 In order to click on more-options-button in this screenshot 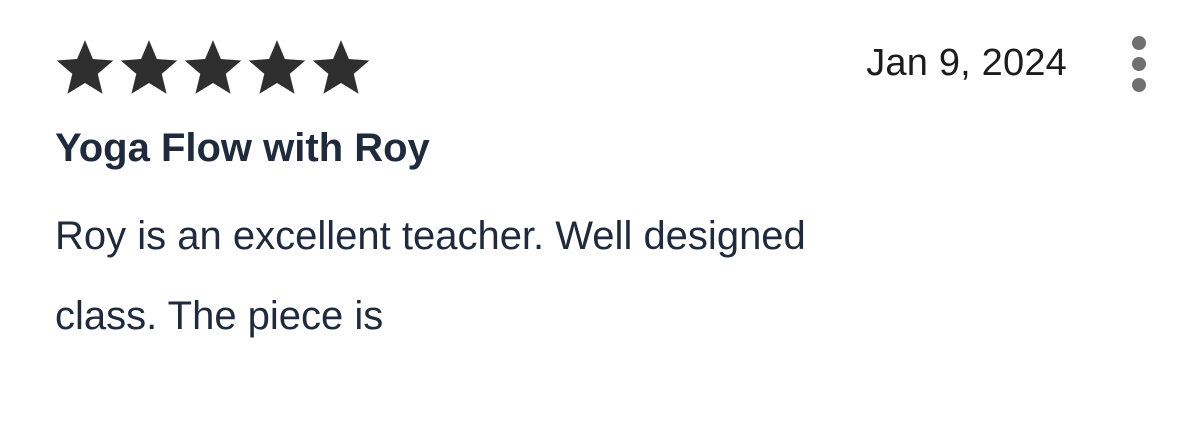, I will do `click(1139, 64)`.